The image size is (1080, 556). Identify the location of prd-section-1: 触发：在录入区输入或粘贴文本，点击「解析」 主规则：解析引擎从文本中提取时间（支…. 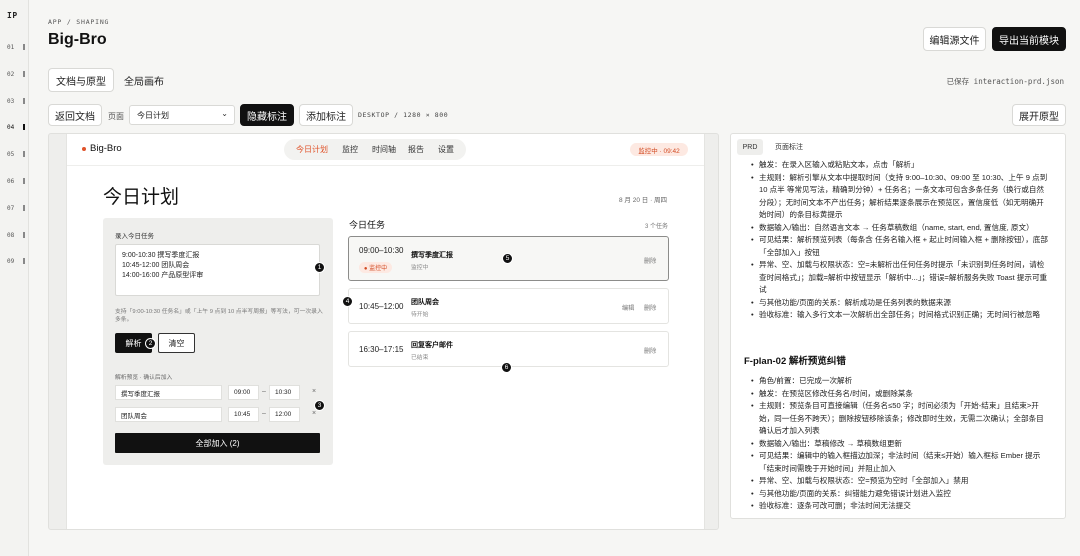
(901, 240).